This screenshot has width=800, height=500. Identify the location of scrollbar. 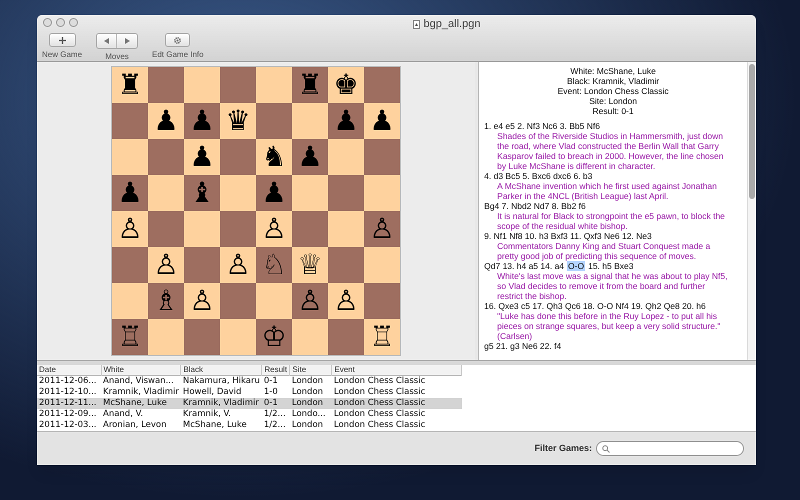
(751, 211).